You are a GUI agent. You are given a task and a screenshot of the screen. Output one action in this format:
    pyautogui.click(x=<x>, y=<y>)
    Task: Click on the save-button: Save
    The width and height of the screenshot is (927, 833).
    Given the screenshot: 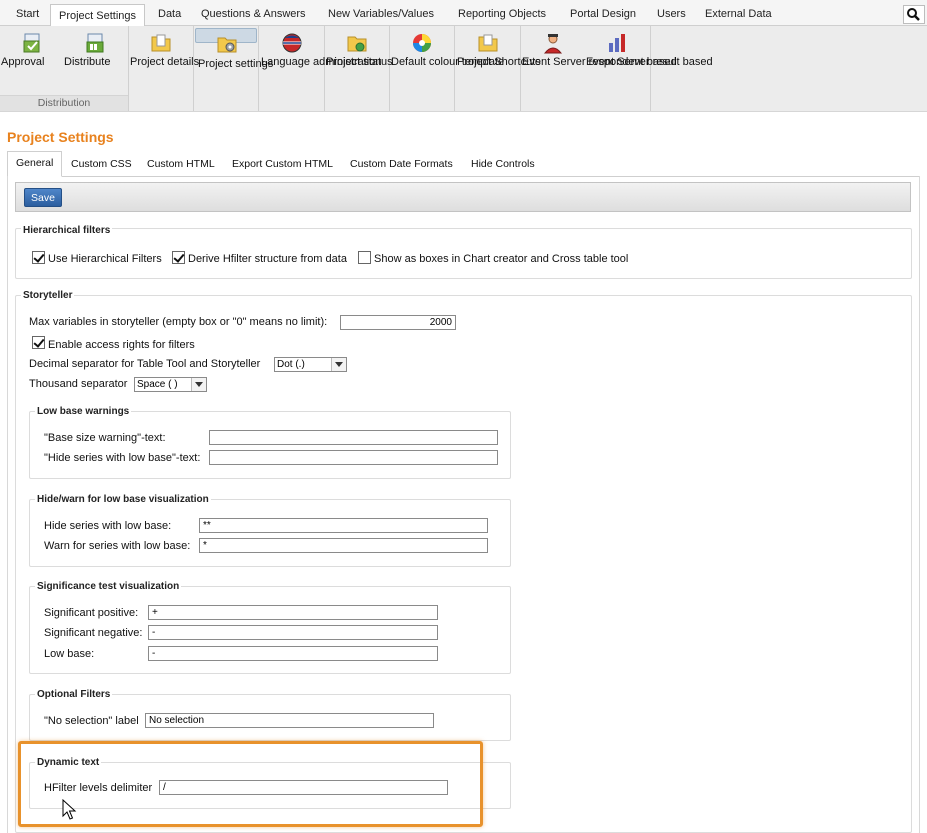 What is the action you would take?
    pyautogui.click(x=43, y=197)
    